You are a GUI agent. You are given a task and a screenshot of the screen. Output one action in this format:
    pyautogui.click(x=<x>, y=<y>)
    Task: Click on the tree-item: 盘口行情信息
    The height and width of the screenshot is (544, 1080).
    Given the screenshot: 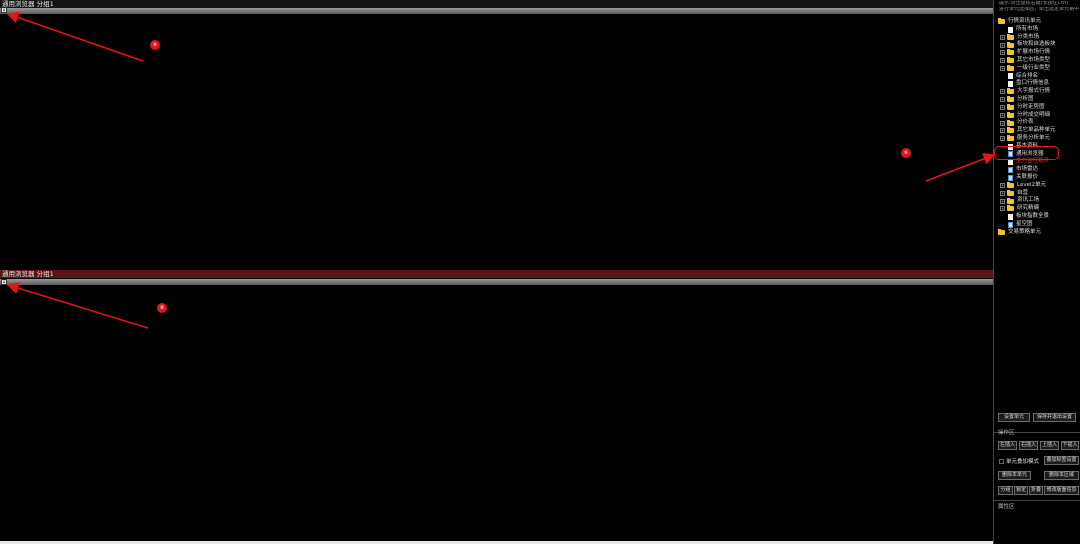 What is the action you would take?
    pyautogui.click(x=1024, y=84)
    